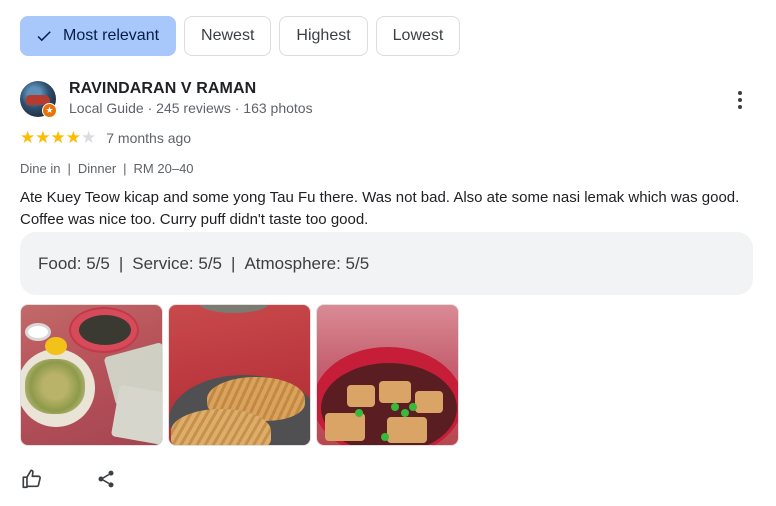  What do you see at coordinates (44, 36) in the screenshot?
I see `check-icon` at bounding box center [44, 36].